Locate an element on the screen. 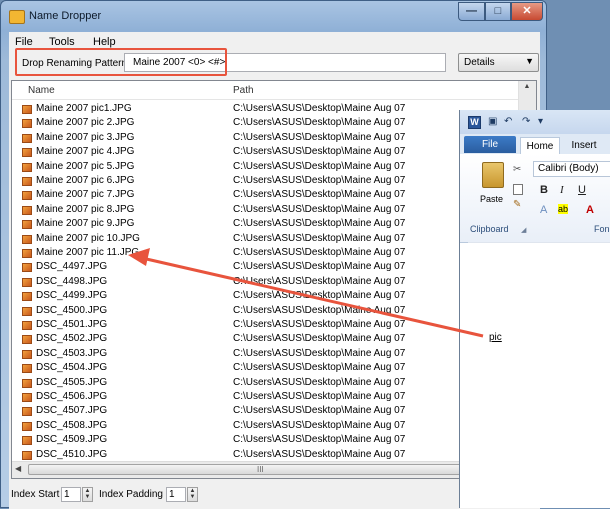 This screenshot has height=509, width=610. arrow-head is located at coordinates (139, 257).